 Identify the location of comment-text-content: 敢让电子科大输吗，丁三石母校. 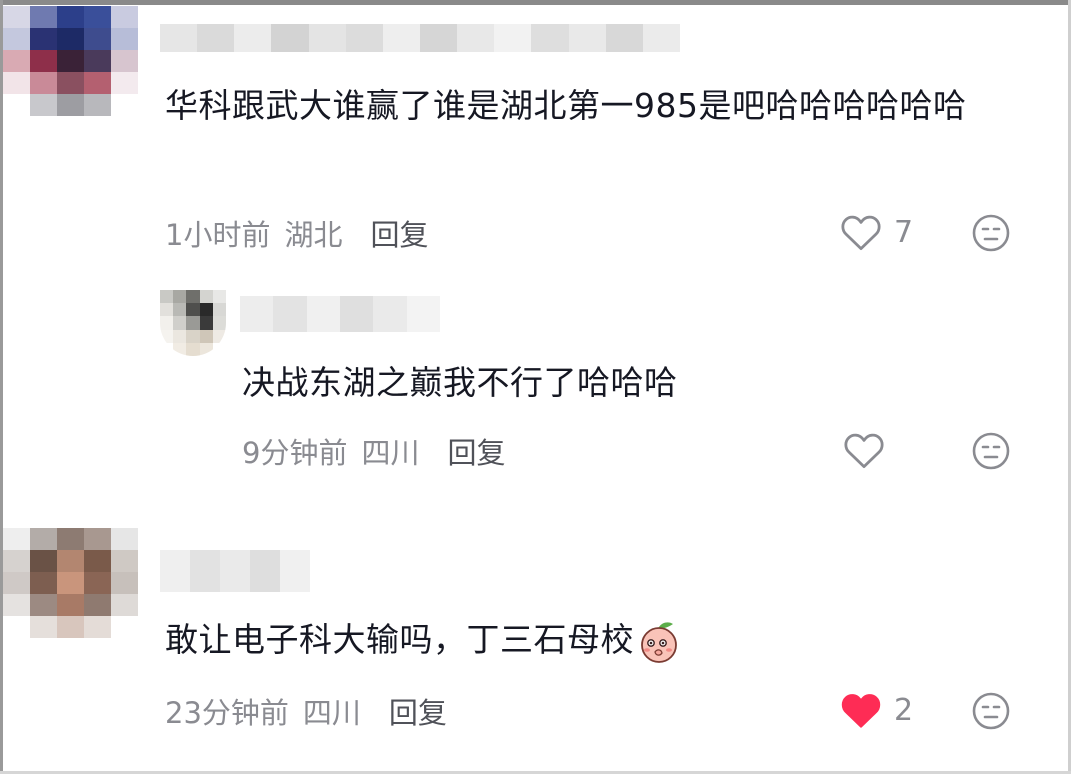
(399, 639).